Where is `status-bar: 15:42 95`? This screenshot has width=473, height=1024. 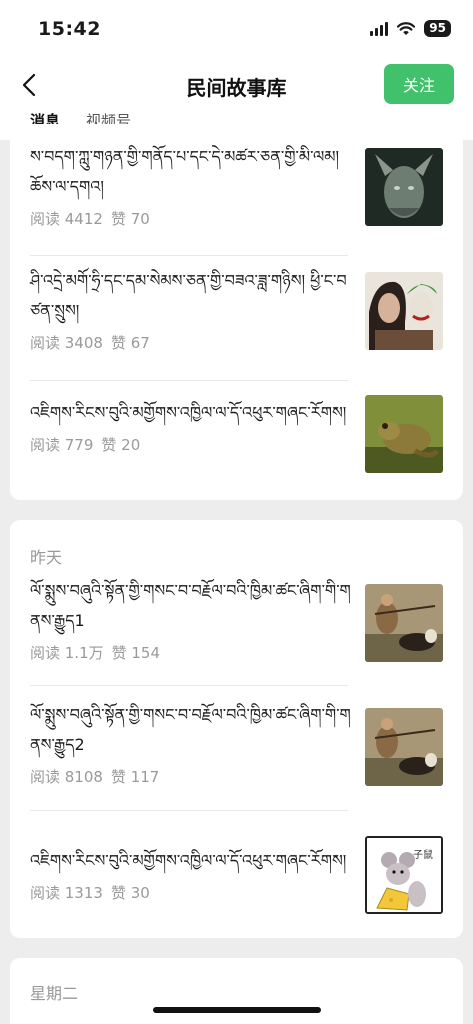 status-bar: 15:42 95 is located at coordinates (236, 30).